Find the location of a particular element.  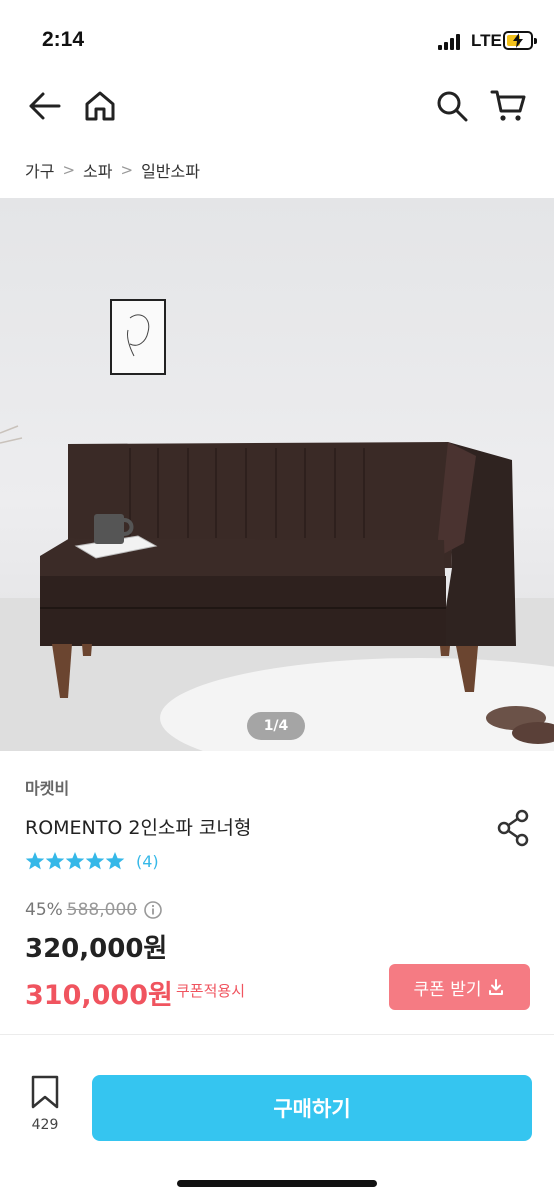

cart-icon is located at coordinates (508, 105).